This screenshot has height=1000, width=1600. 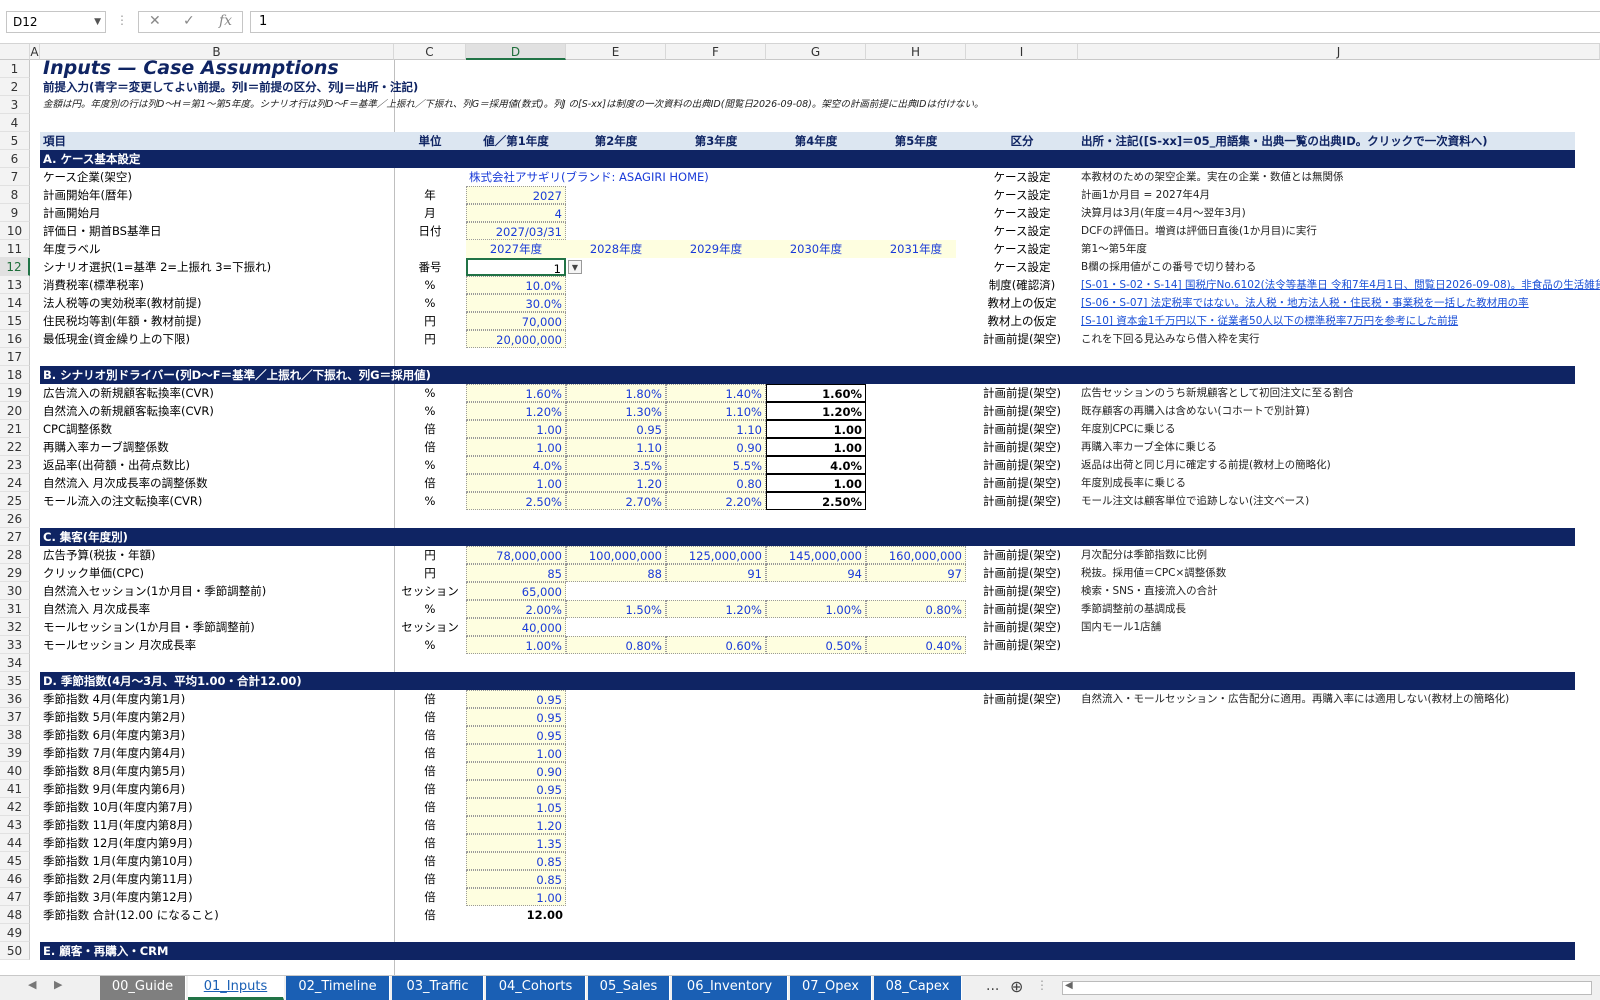 What do you see at coordinates (15, 735) in the screenshot?
I see `row-header: 38` at bounding box center [15, 735].